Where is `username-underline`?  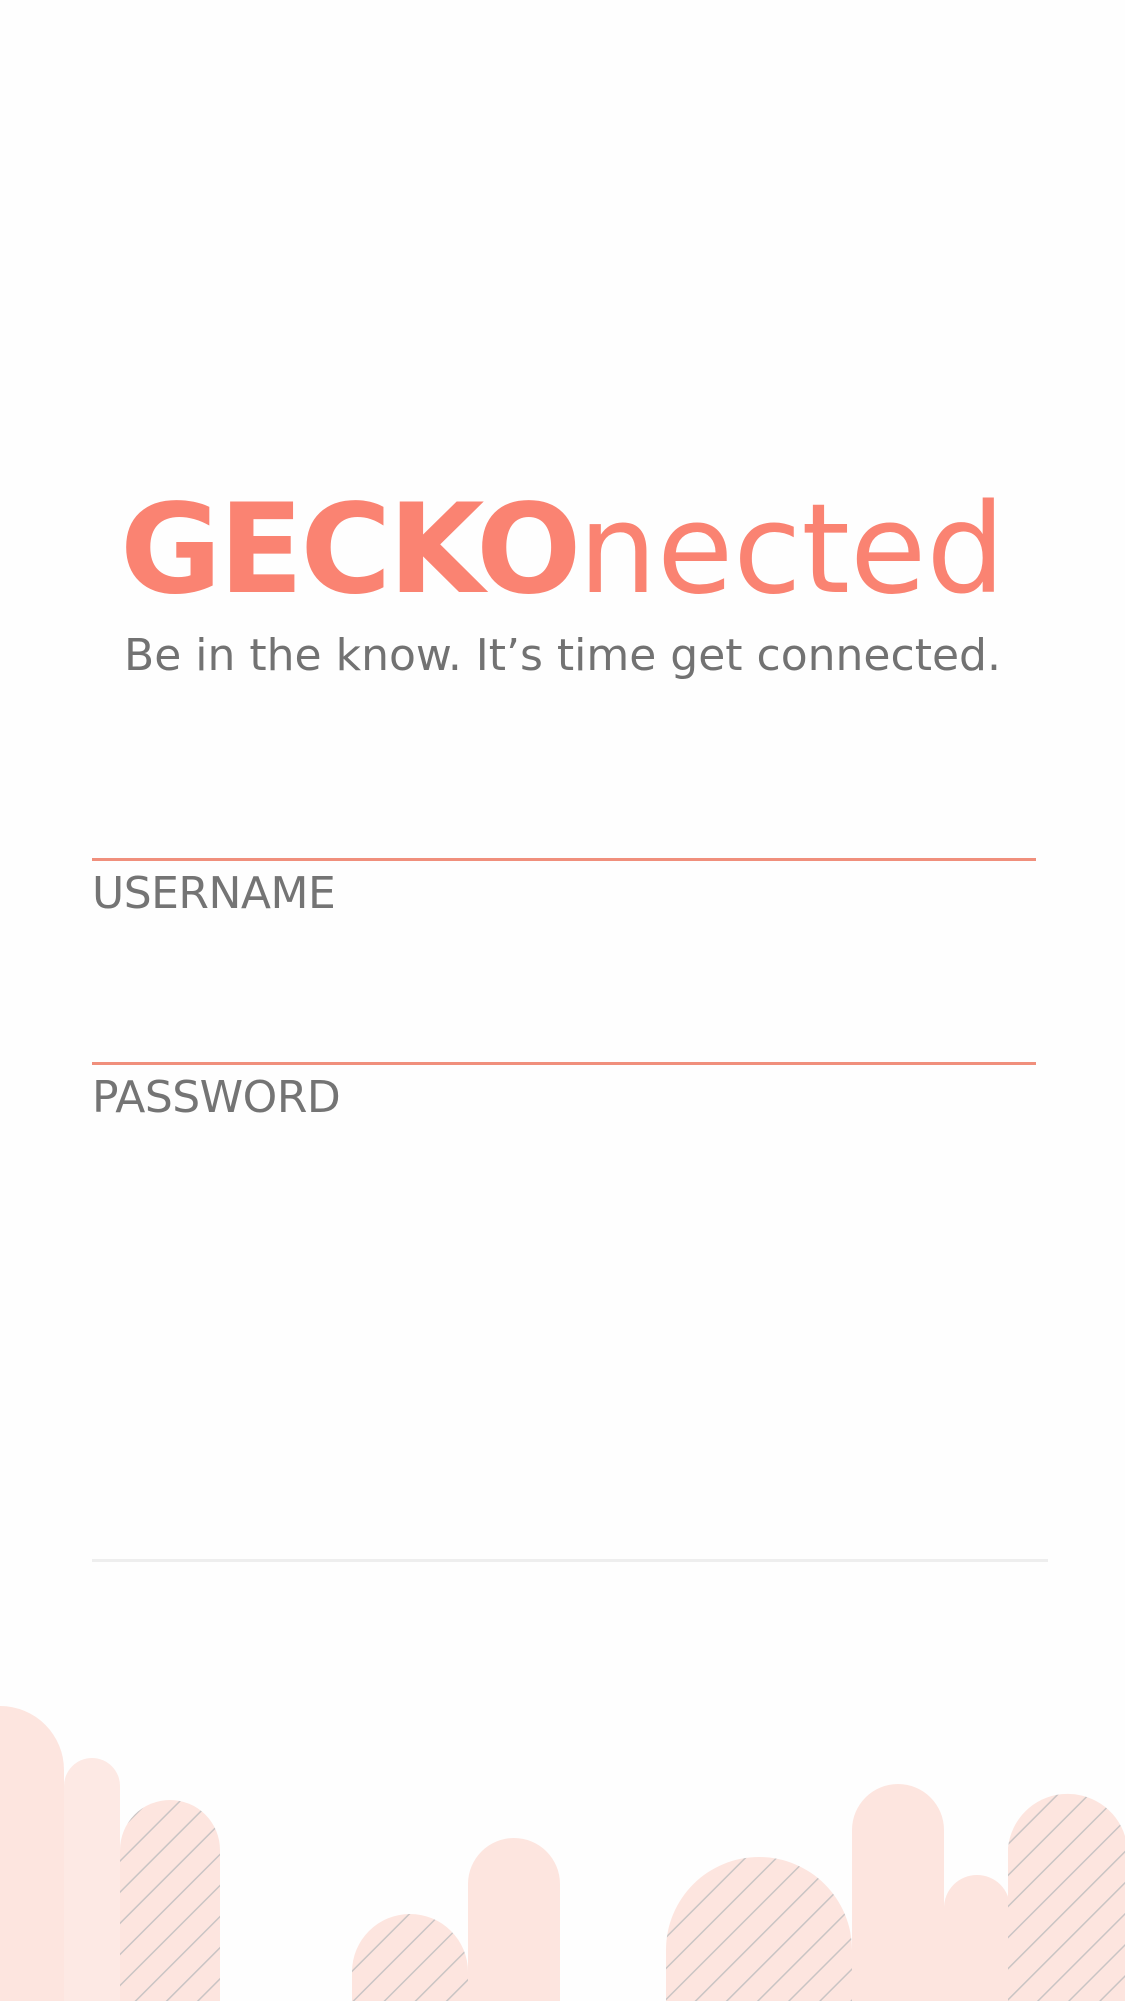 username-underline is located at coordinates (564, 859).